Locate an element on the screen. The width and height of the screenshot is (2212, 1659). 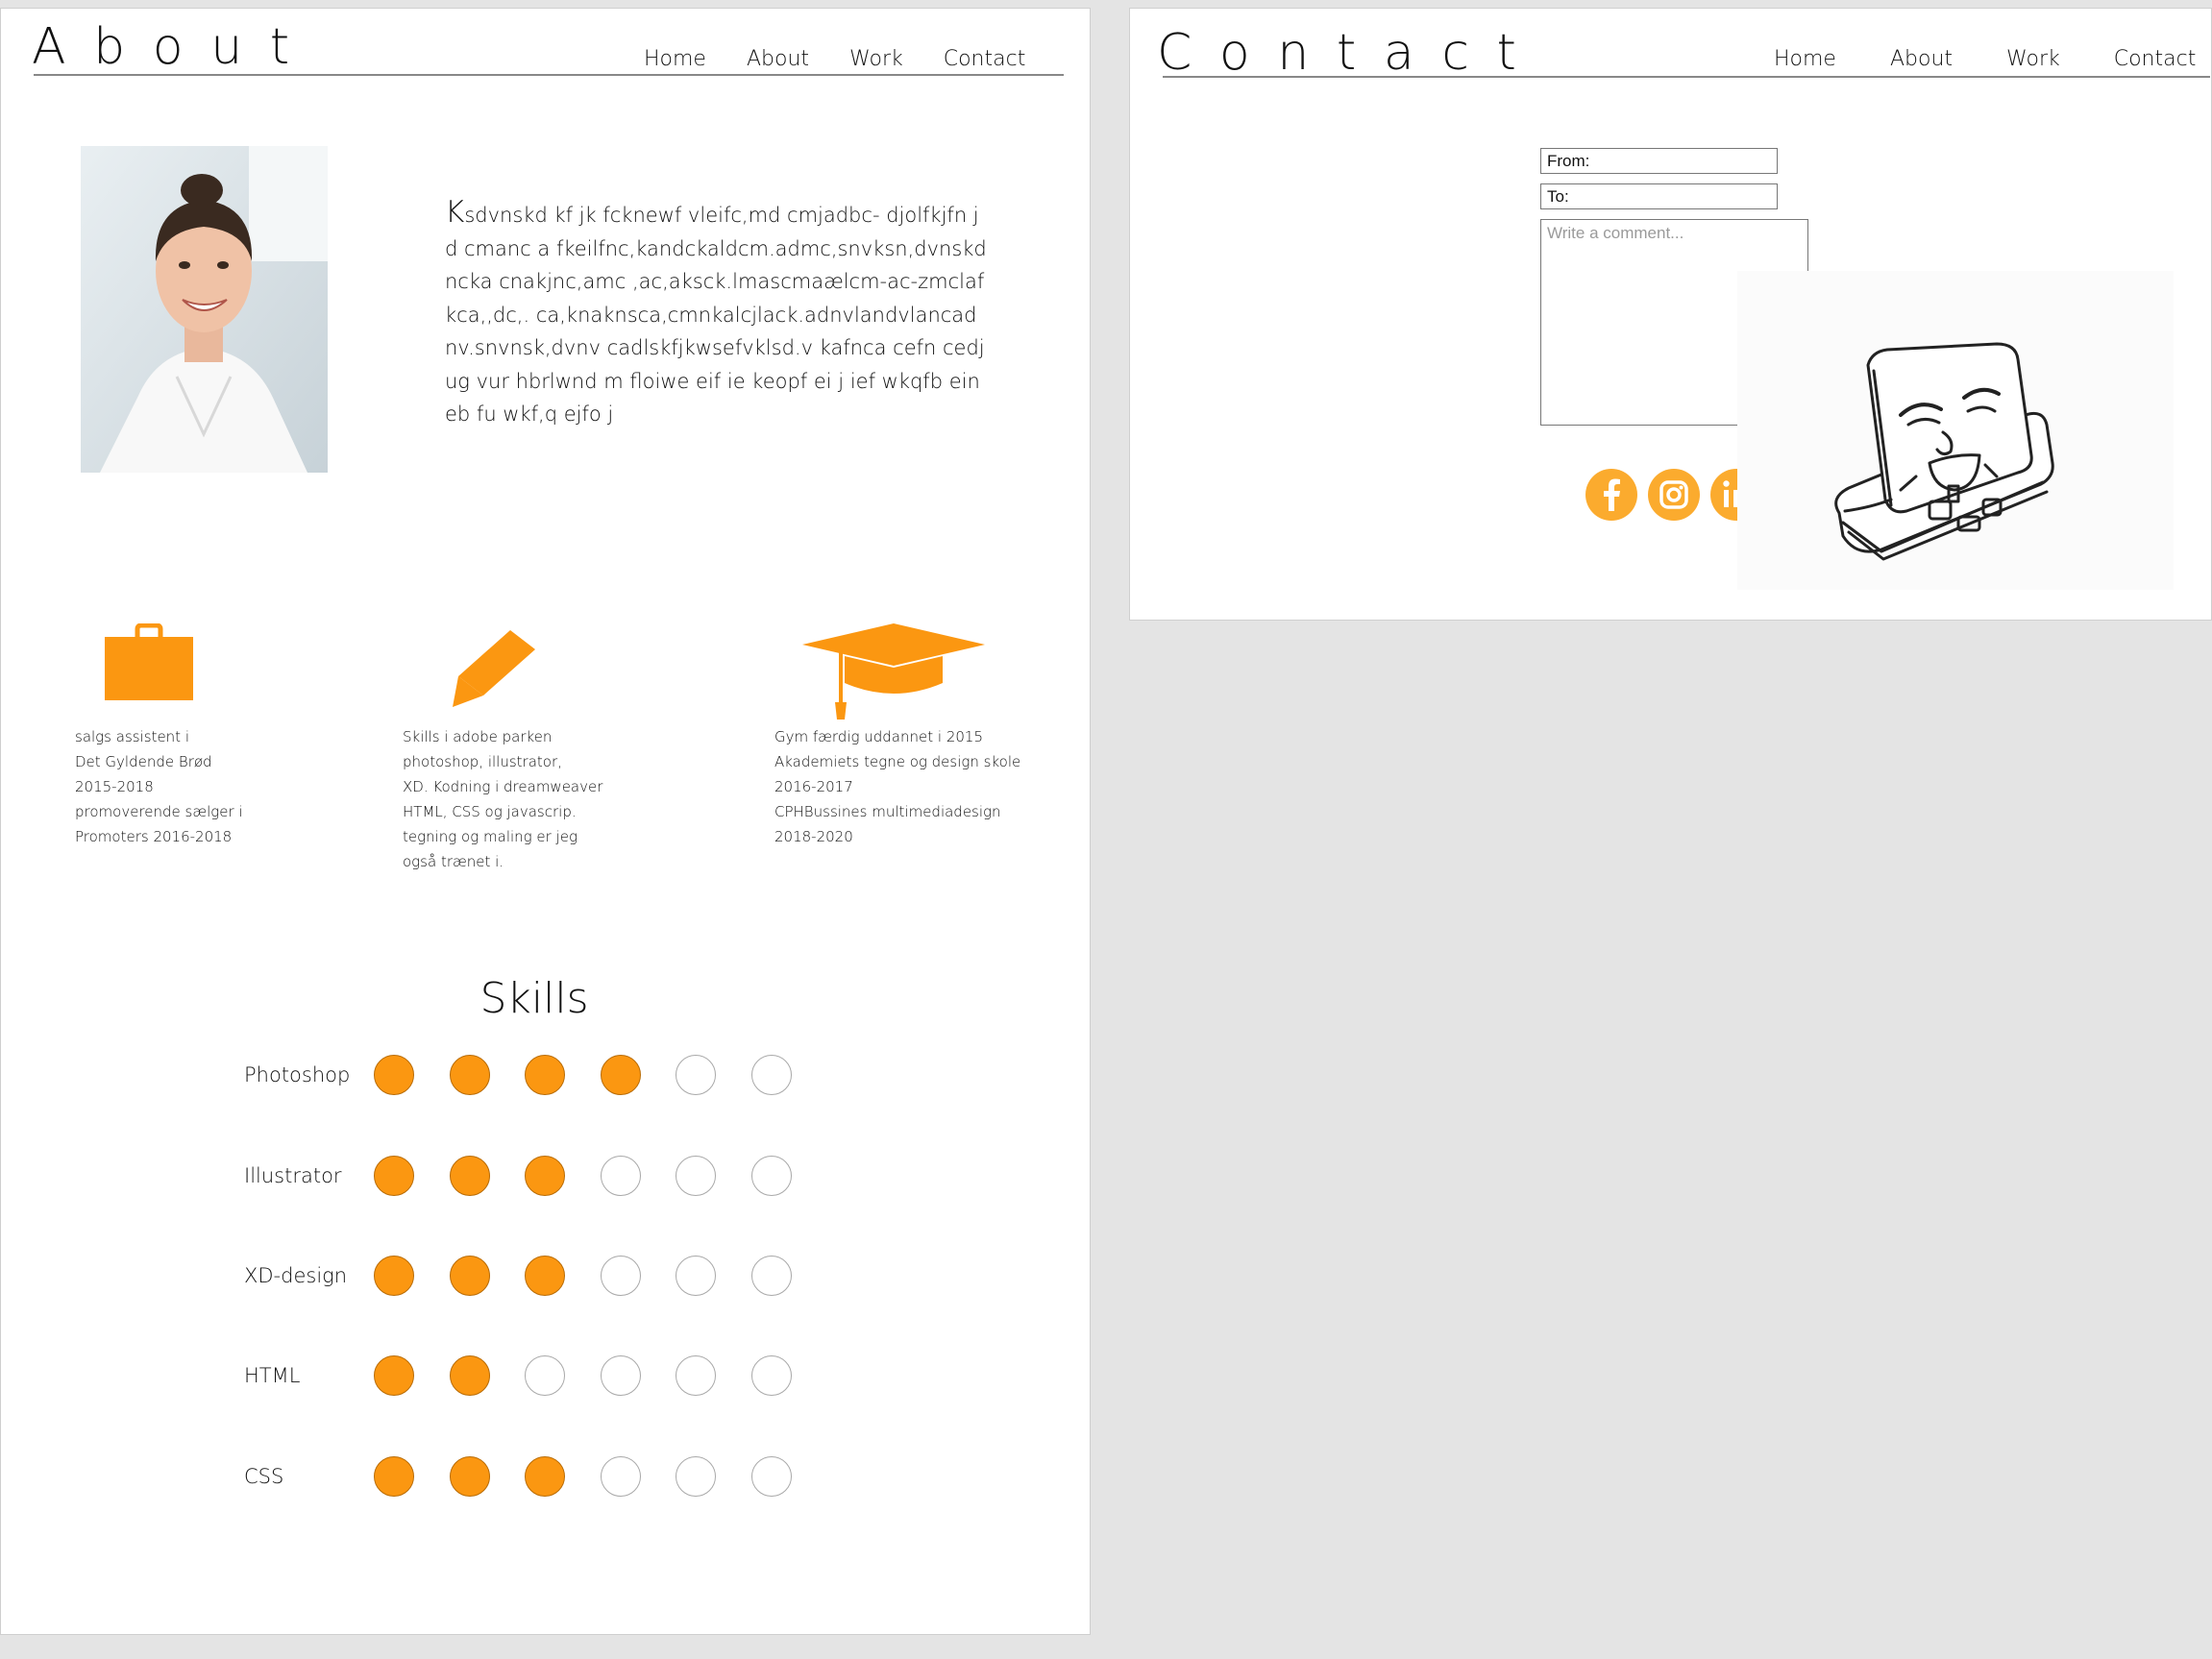
page-title: About is located at coordinates (174, 47).